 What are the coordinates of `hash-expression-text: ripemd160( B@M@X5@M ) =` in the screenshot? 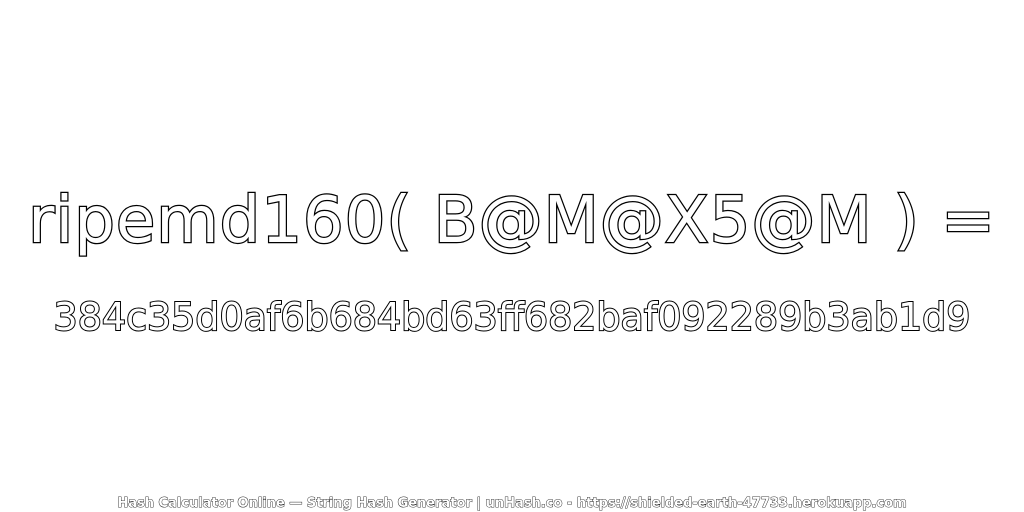 It's located at (511, 221).